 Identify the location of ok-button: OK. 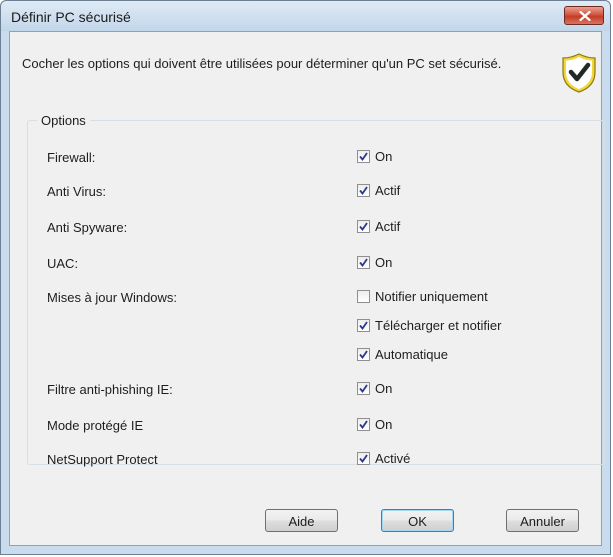
(417, 520).